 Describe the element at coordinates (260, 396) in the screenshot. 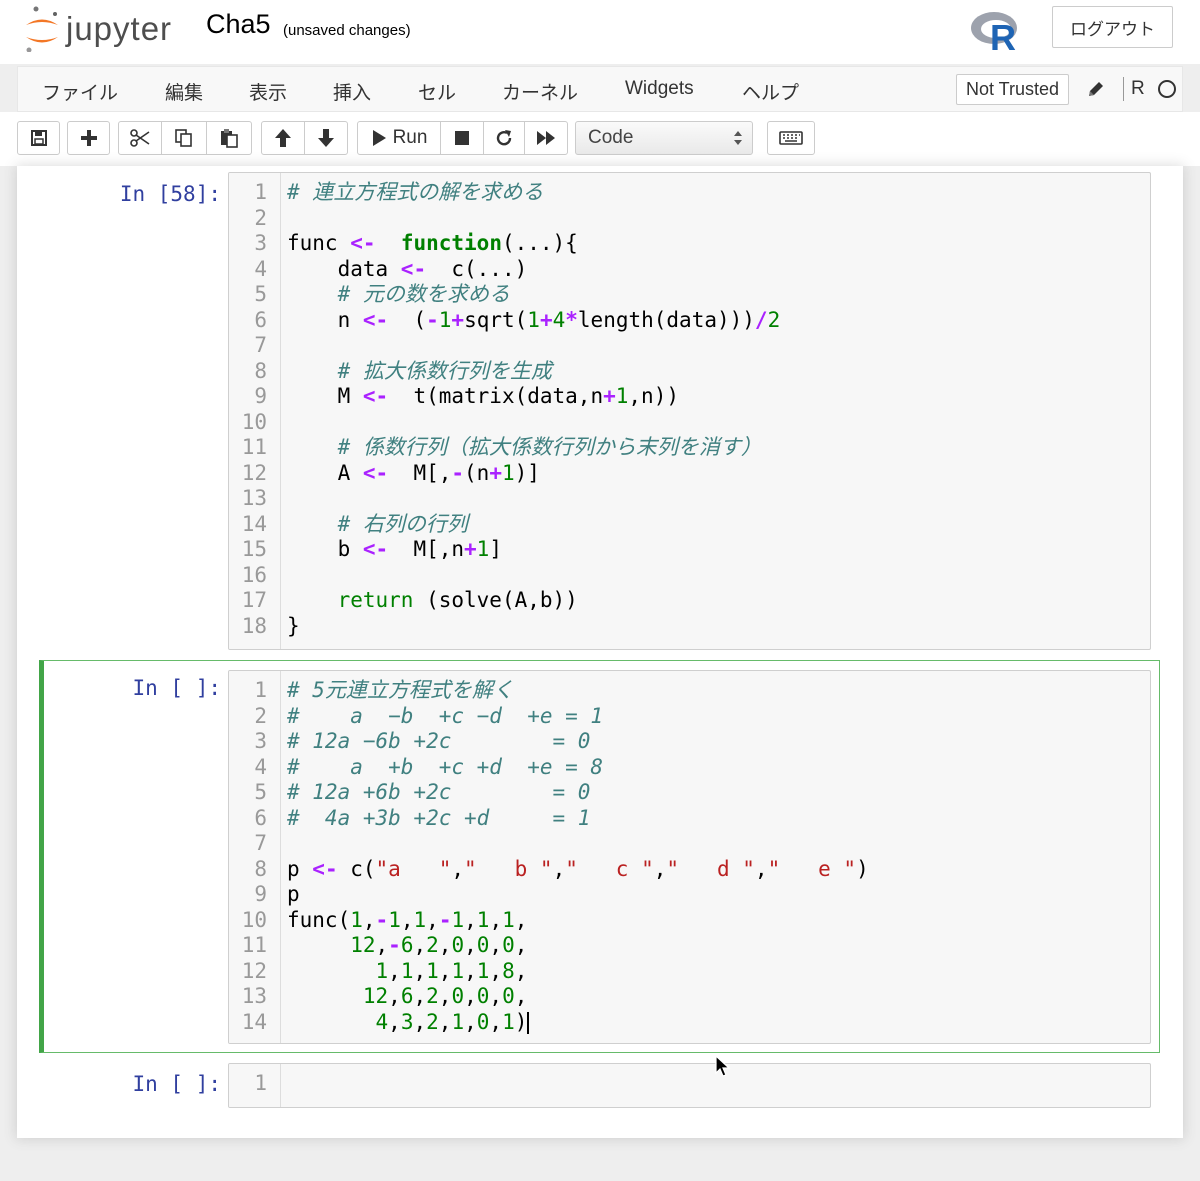

I see `line-number: 9` at that location.